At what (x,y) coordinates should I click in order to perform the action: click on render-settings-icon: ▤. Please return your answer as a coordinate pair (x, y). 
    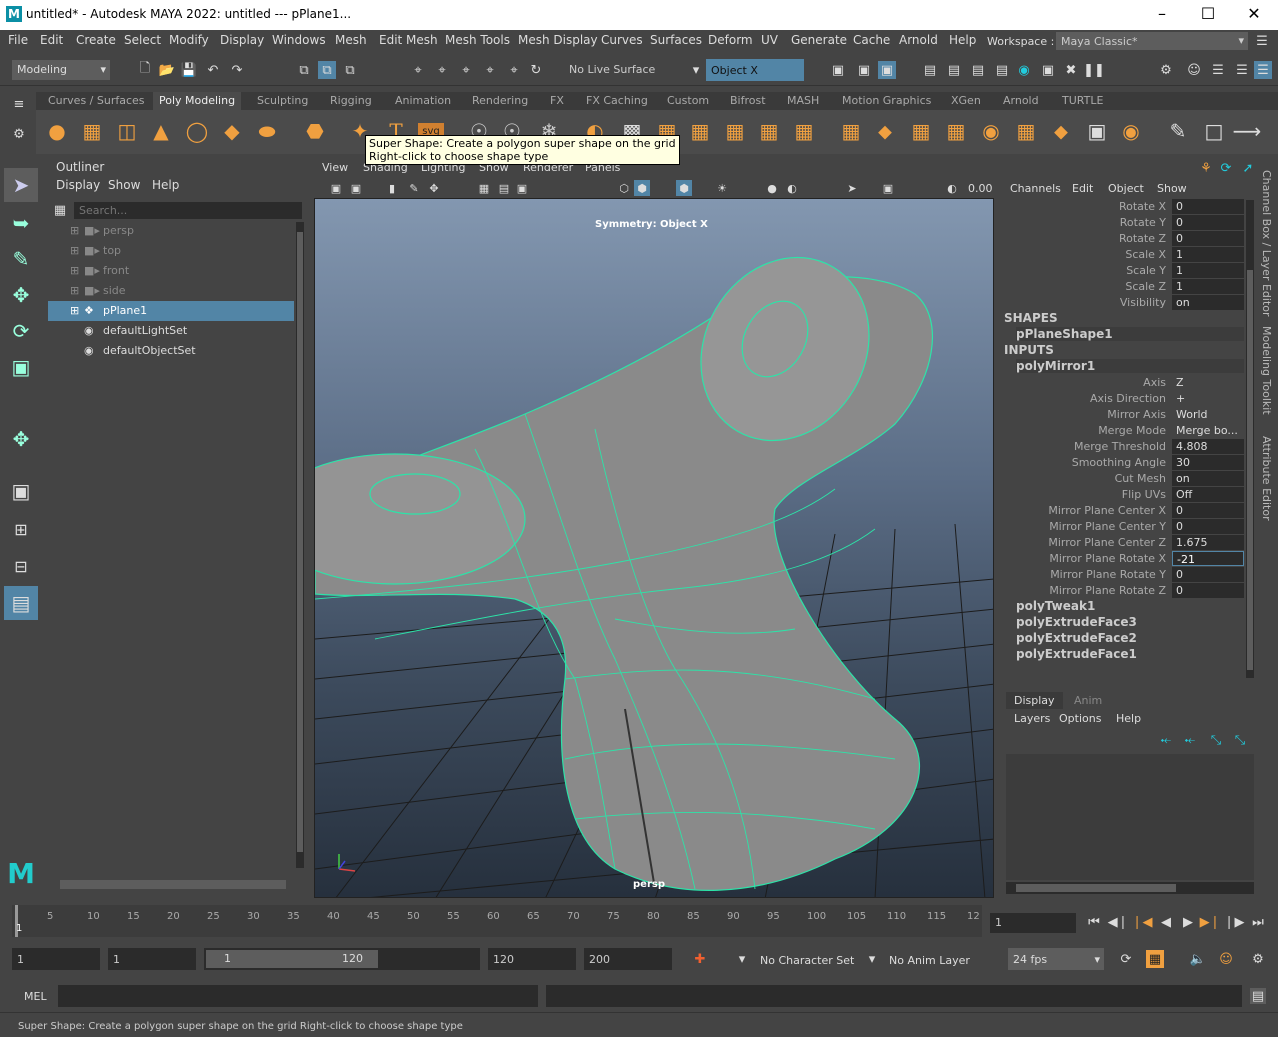
    Looking at the image, I should click on (1002, 70).